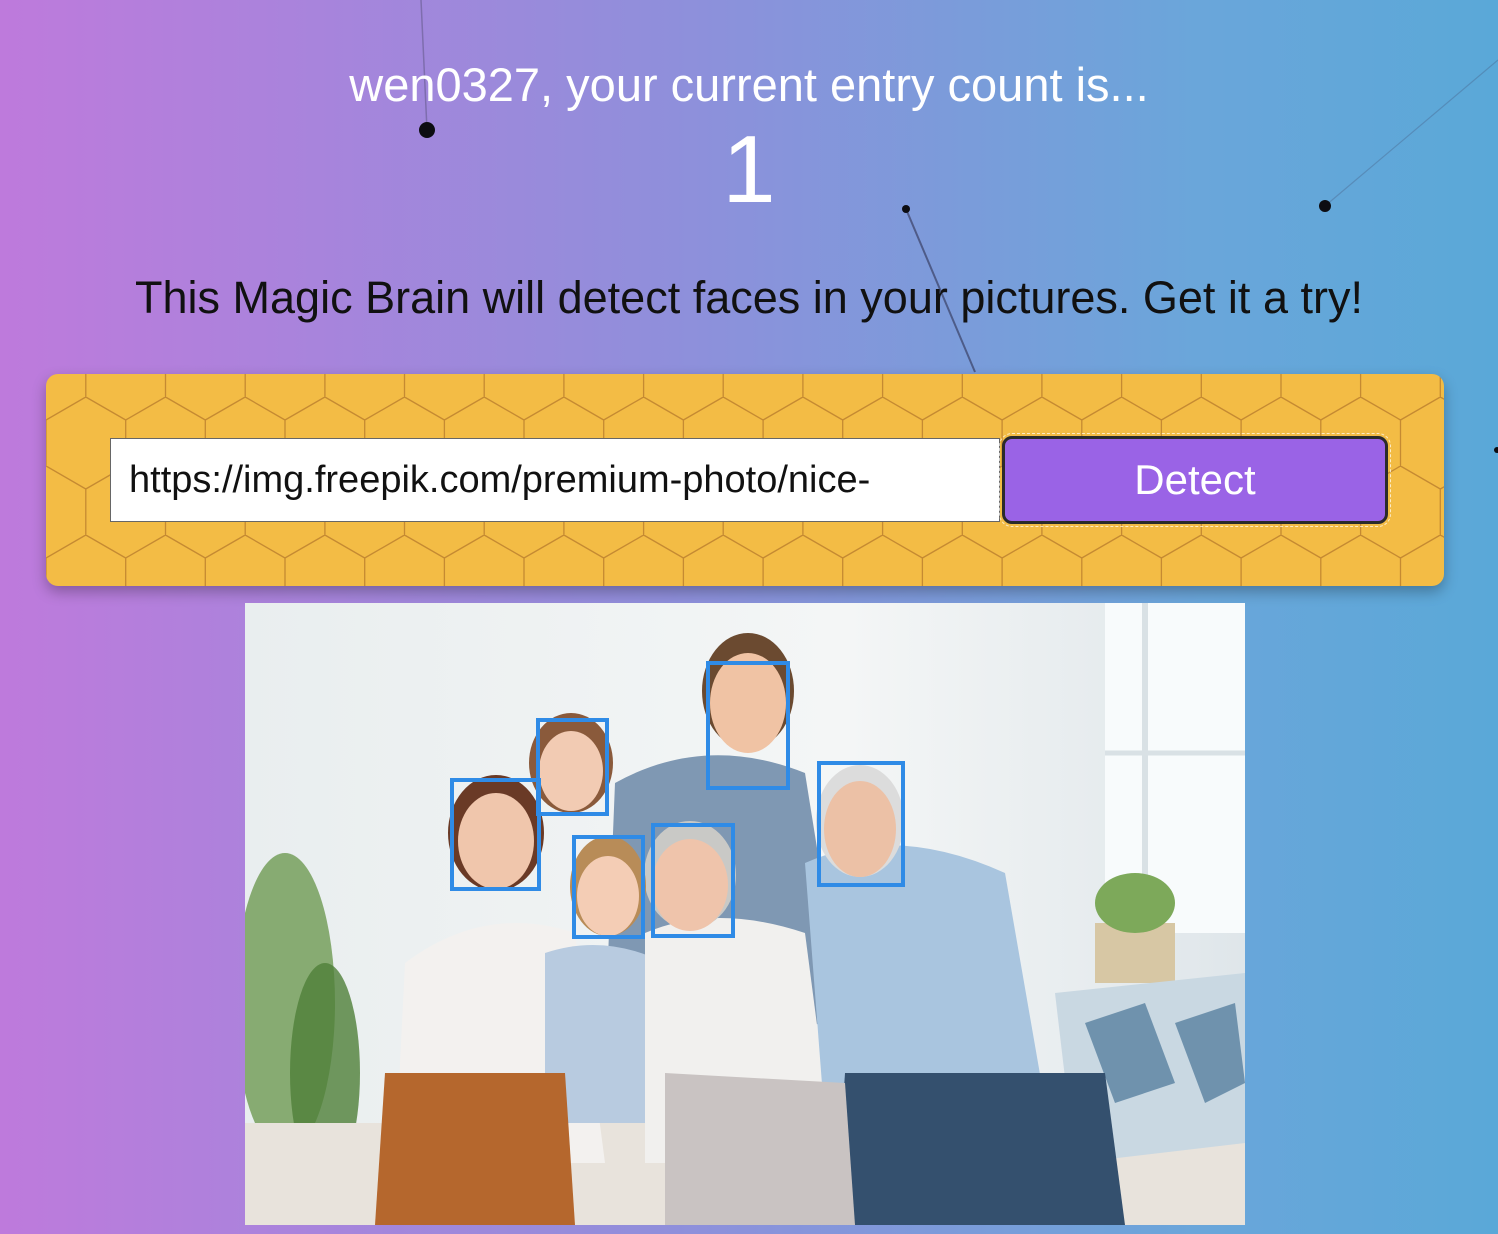  What do you see at coordinates (1195, 480) in the screenshot?
I see `detect-button: Detect` at bounding box center [1195, 480].